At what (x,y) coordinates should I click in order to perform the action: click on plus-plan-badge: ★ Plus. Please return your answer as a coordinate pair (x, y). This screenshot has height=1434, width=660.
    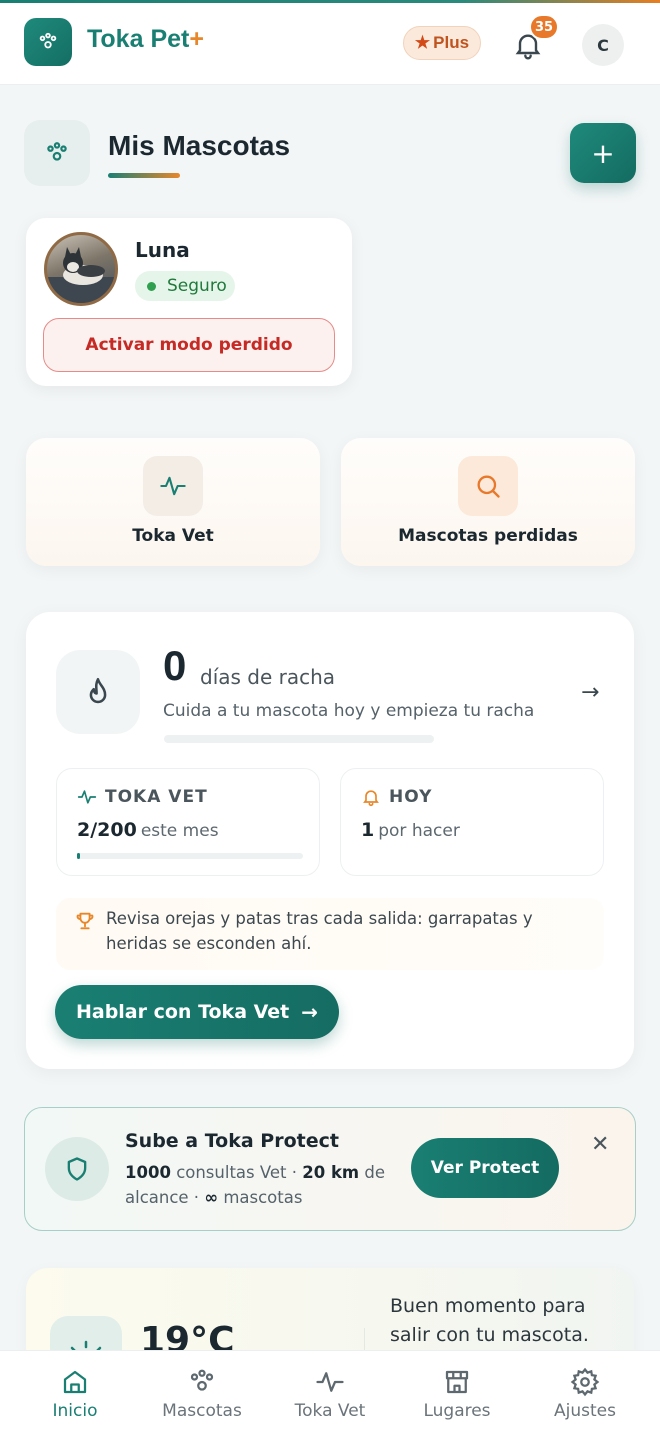
    Looking at the image, I should click on (442, 43).